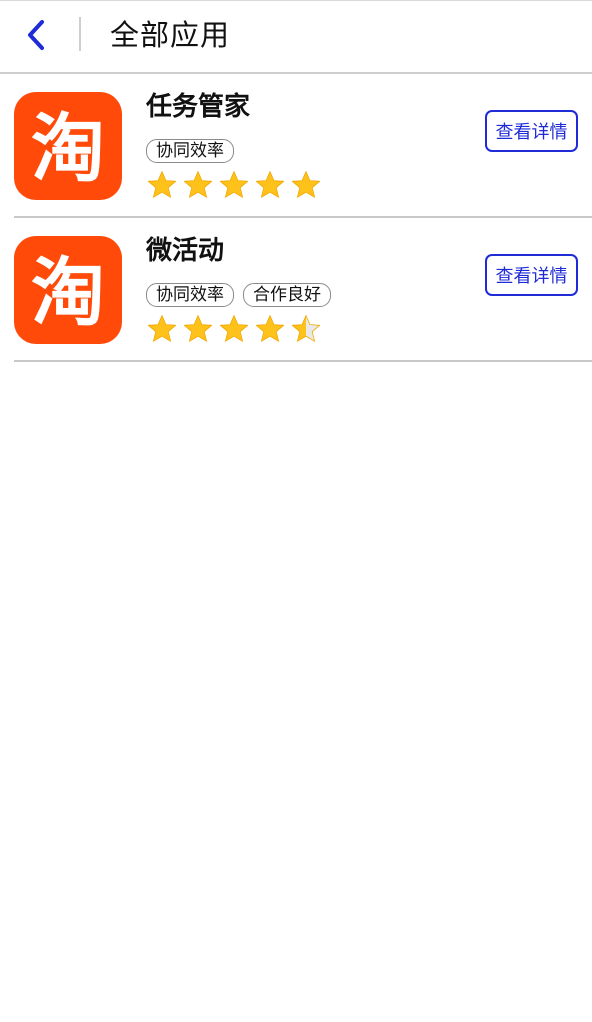 The image size is (592, 1022). Describe the element at coordinates (170, 35) in the screenshot. I see `page-title: 全部应用` at that location.